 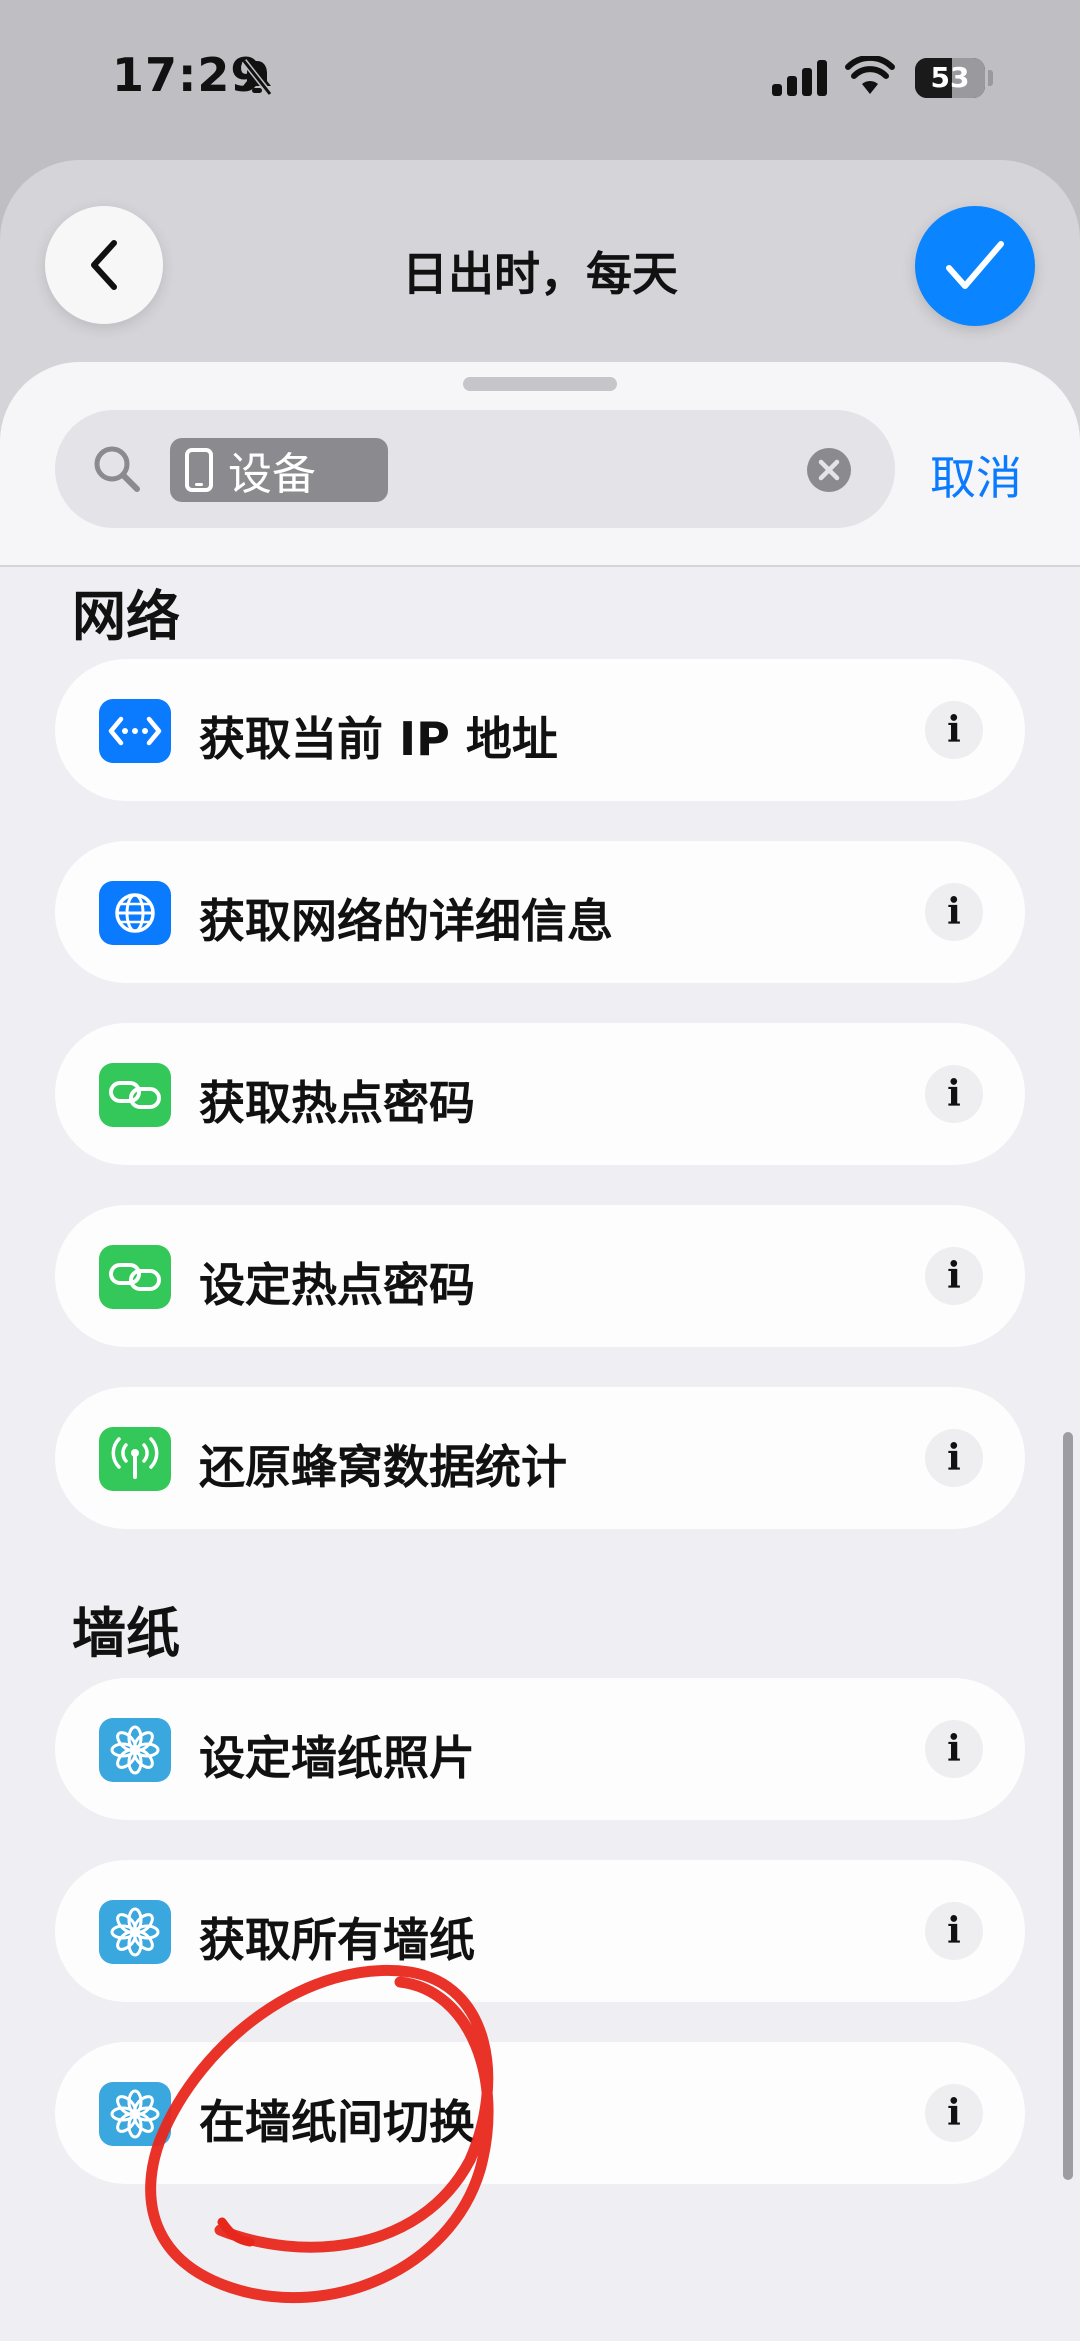 I want to click on sheet-header: 设备 取消, so click(x=540, y=464).